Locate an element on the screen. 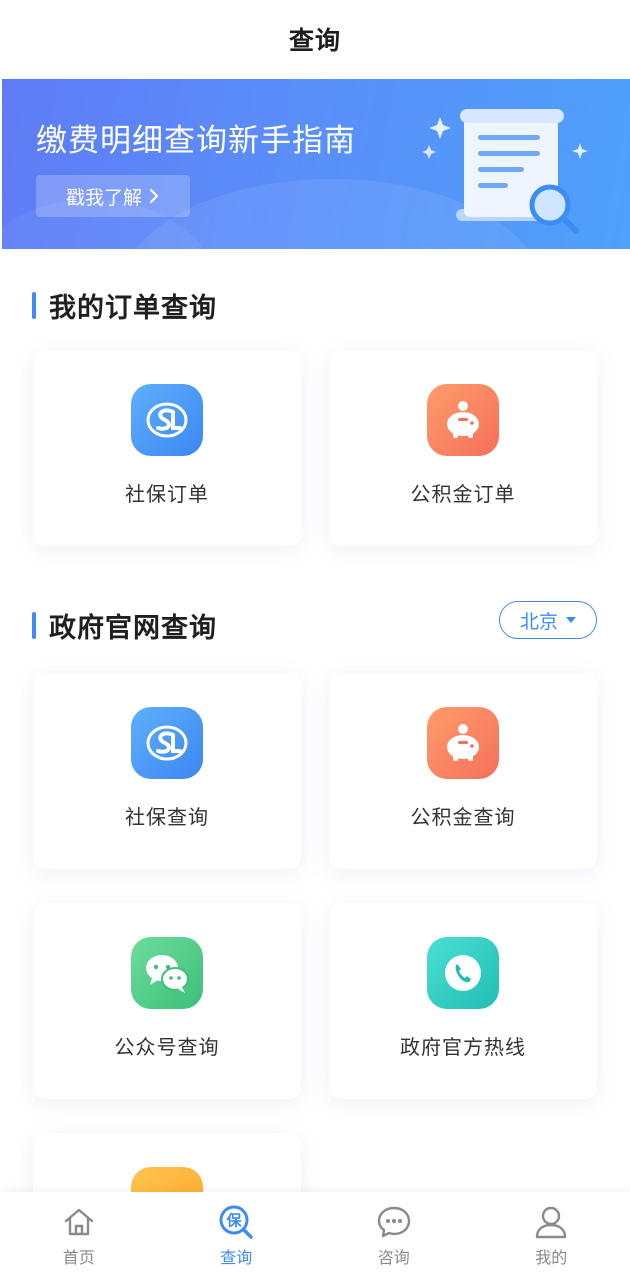  card-label: 公积金订单 is located at coordinates (463, 494).